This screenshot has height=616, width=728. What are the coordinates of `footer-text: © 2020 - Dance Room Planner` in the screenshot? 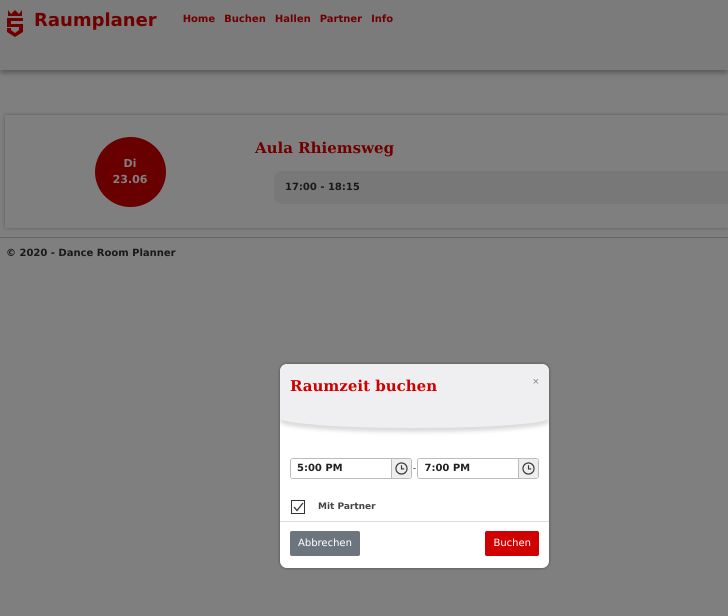 It's located at (91, 253).